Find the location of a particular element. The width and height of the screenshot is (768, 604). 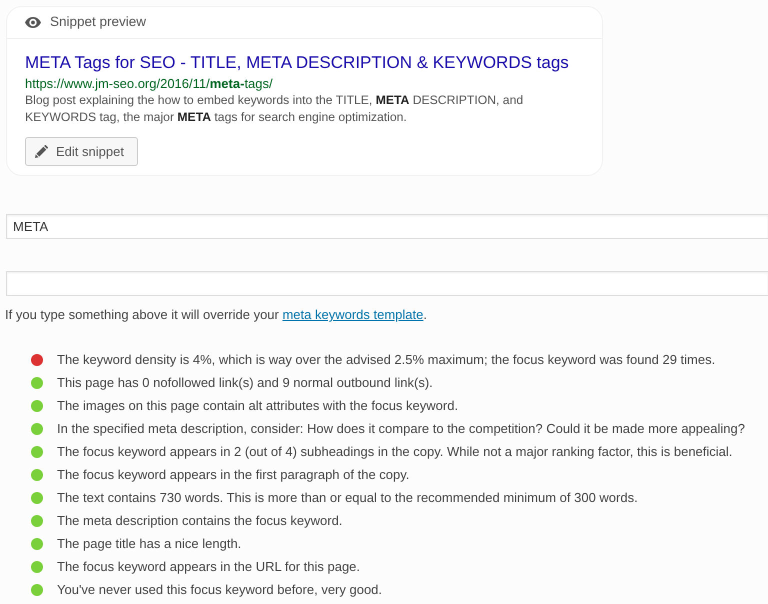

analysis-result-text: The focus keyword appears in the URL for this page. is located at coordinates (208, 567).